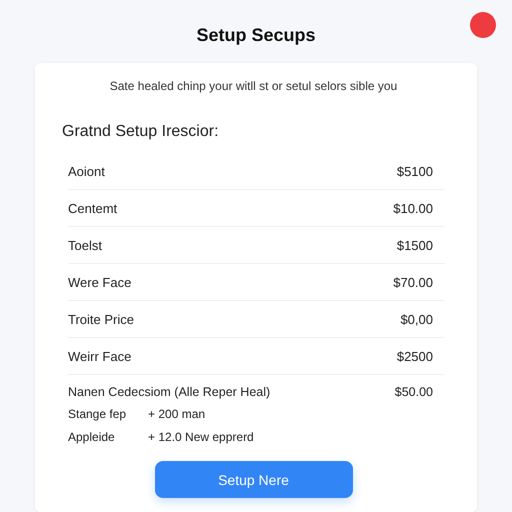 The image size is (512, 512). What do you see at coordinates (92, 437) in the screenshot?
I see `detail-label: Appleide` at bounding box center [92, 437].